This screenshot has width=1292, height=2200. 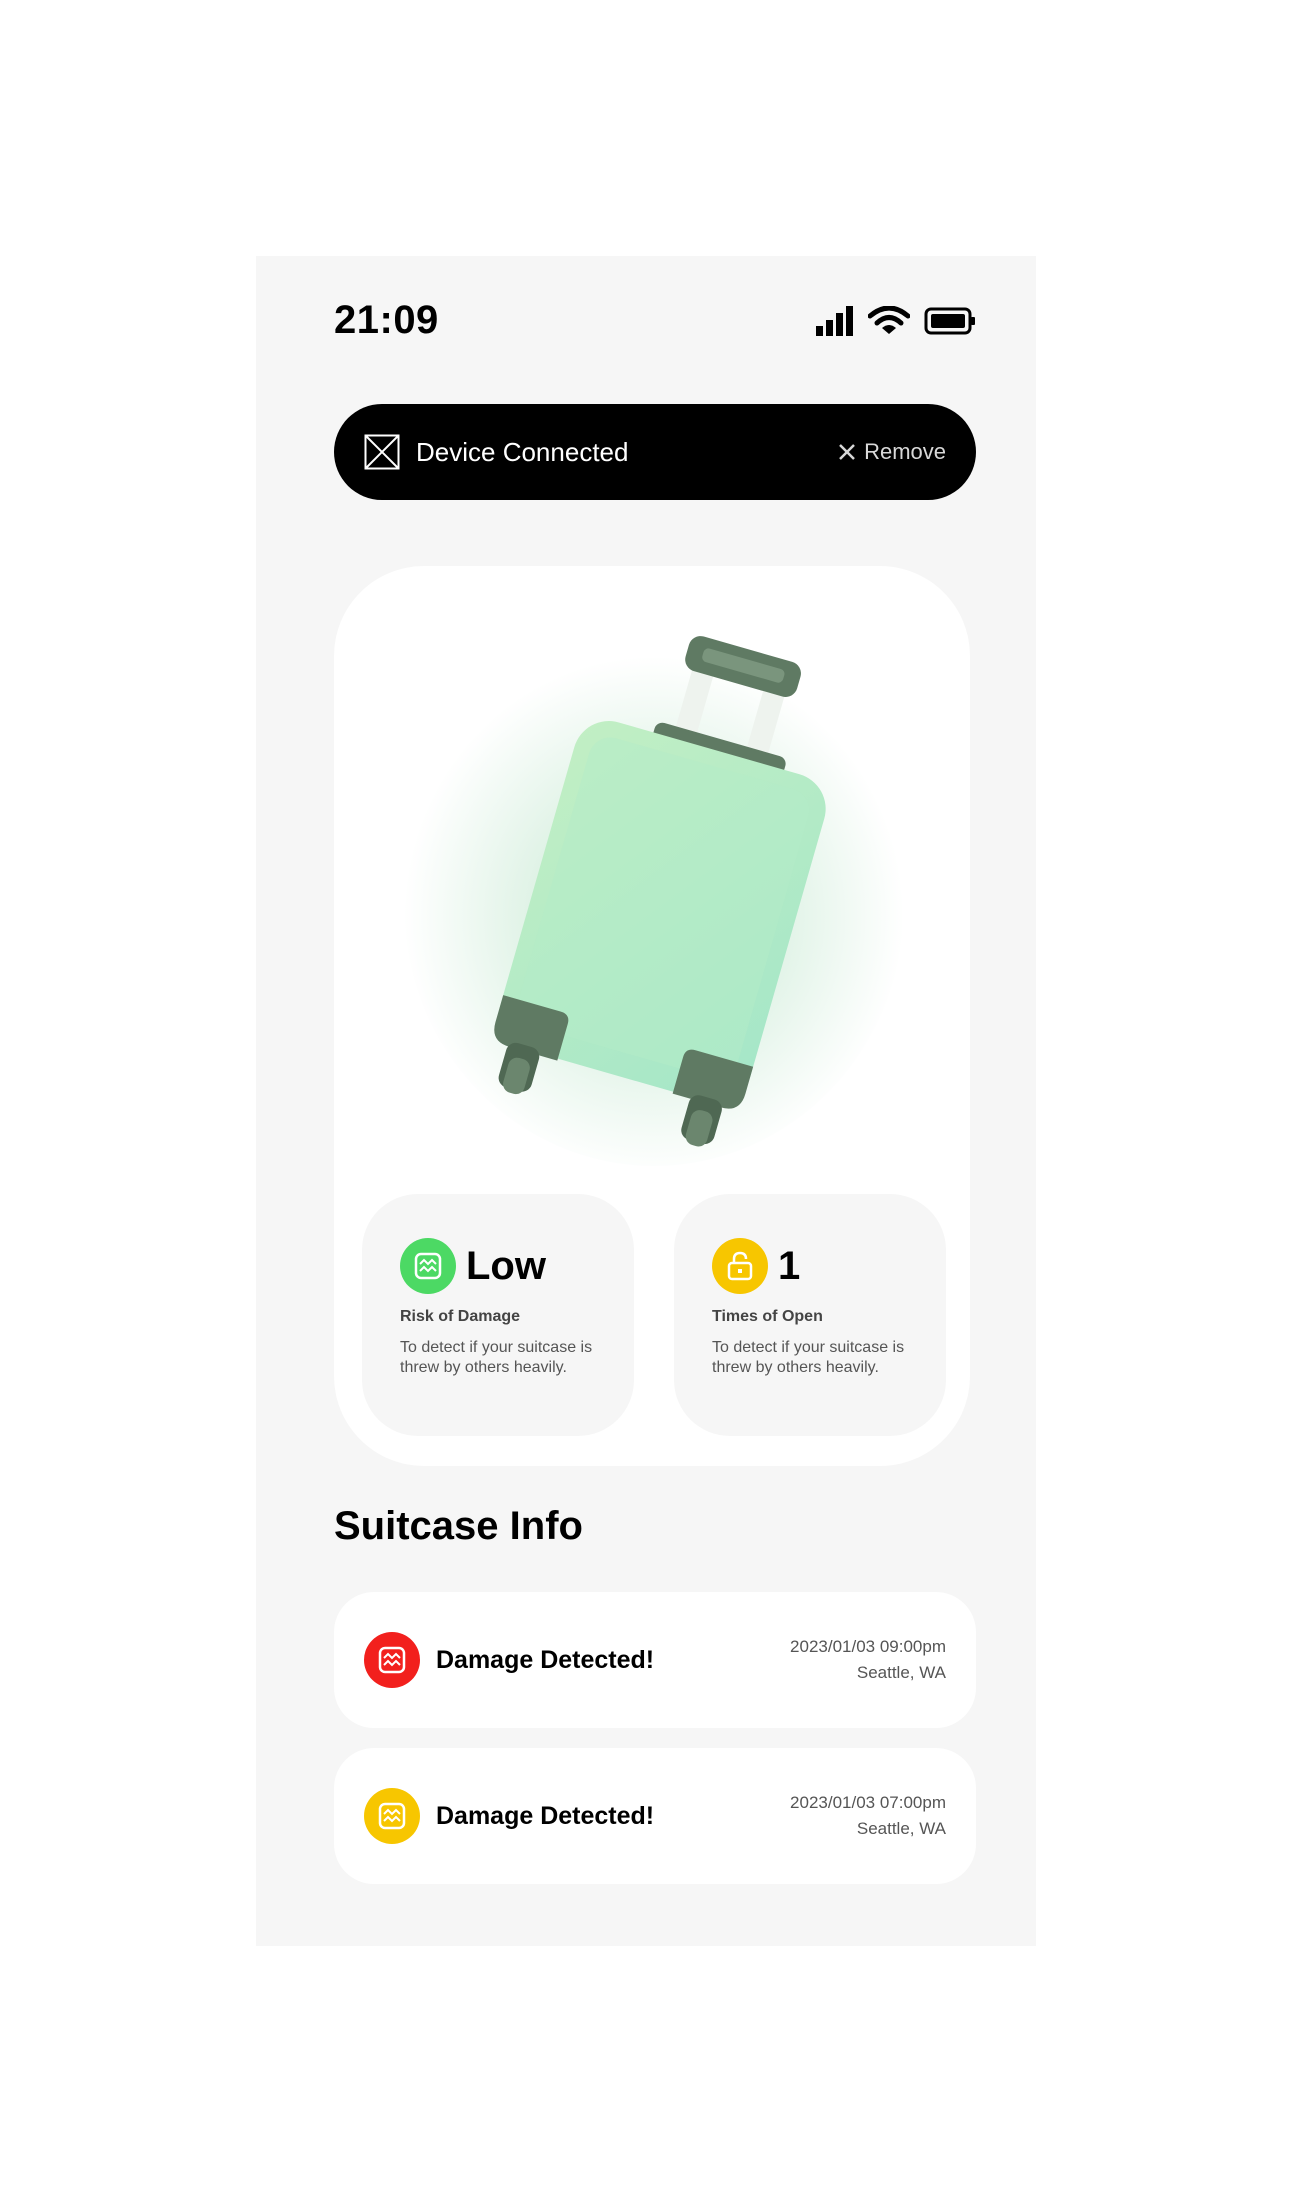 I want to click on open-count-value: 1, so click(x=789, y=1265).